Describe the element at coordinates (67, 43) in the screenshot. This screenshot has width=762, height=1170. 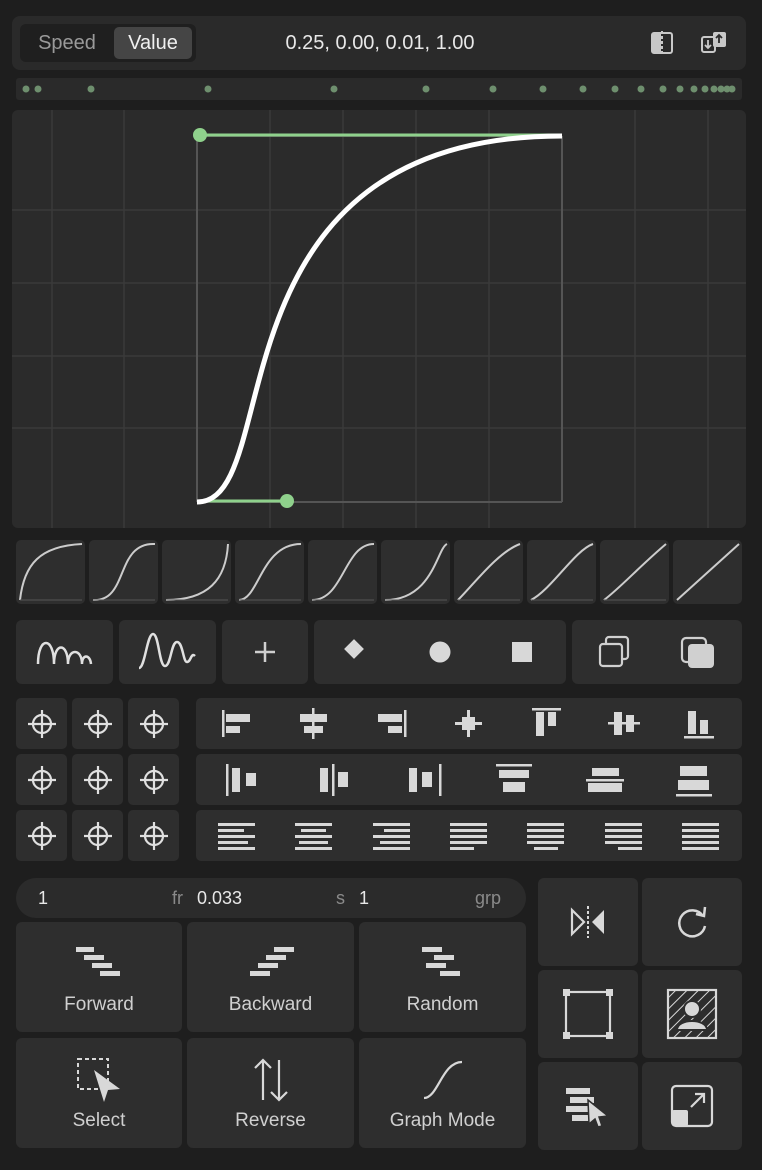
I see `tab-speed: Speed` at that location.